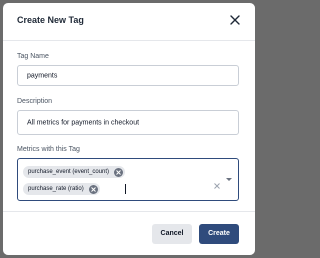 The width and height of the screenshot is (320, 258). Describe the element at coordinates (48, 149) in the screenshot. I see `metrics-label: Metrics with this Tag` at that location.